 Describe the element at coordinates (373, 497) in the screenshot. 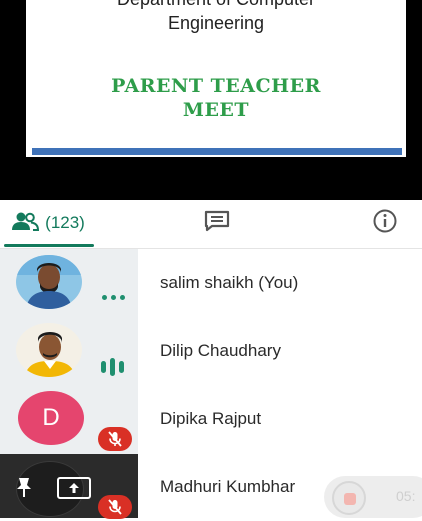

I see `recording-indicator: 05:` at that location.